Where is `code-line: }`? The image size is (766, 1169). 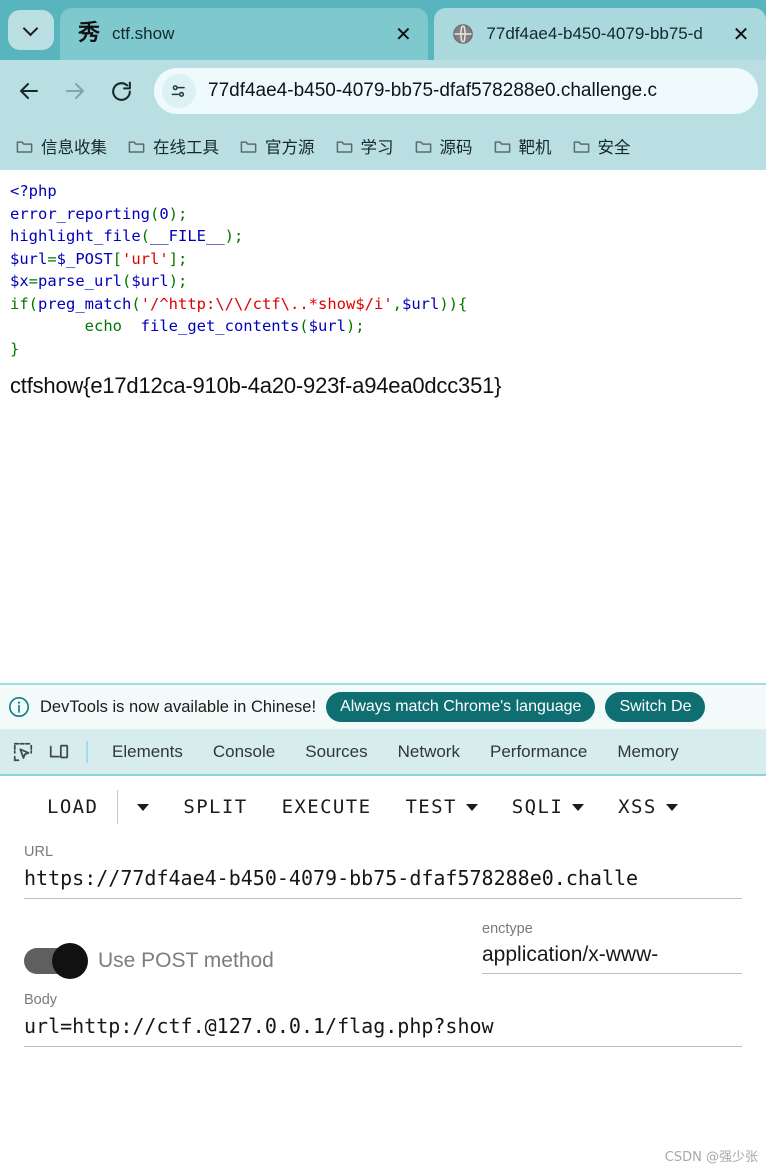
code-line: } is located at coordinates (388, 349).